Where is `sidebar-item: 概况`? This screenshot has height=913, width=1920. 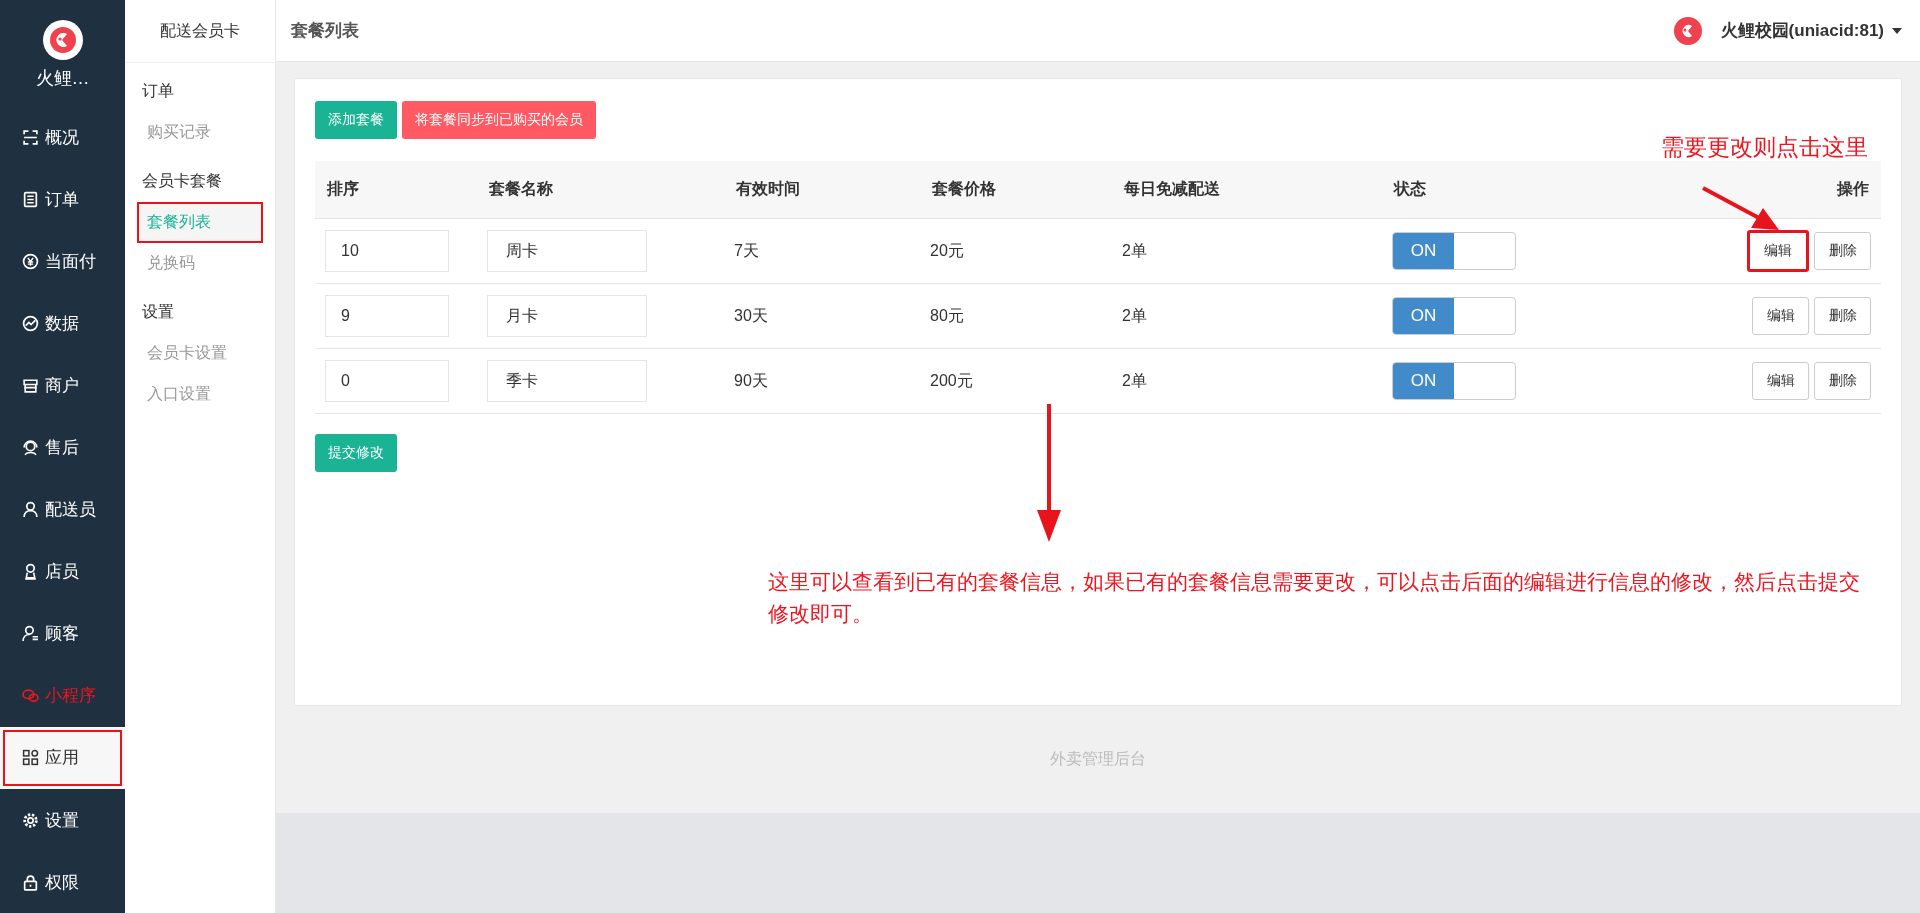 sidebar-item: 概况 is located at coordinates (62, 137).